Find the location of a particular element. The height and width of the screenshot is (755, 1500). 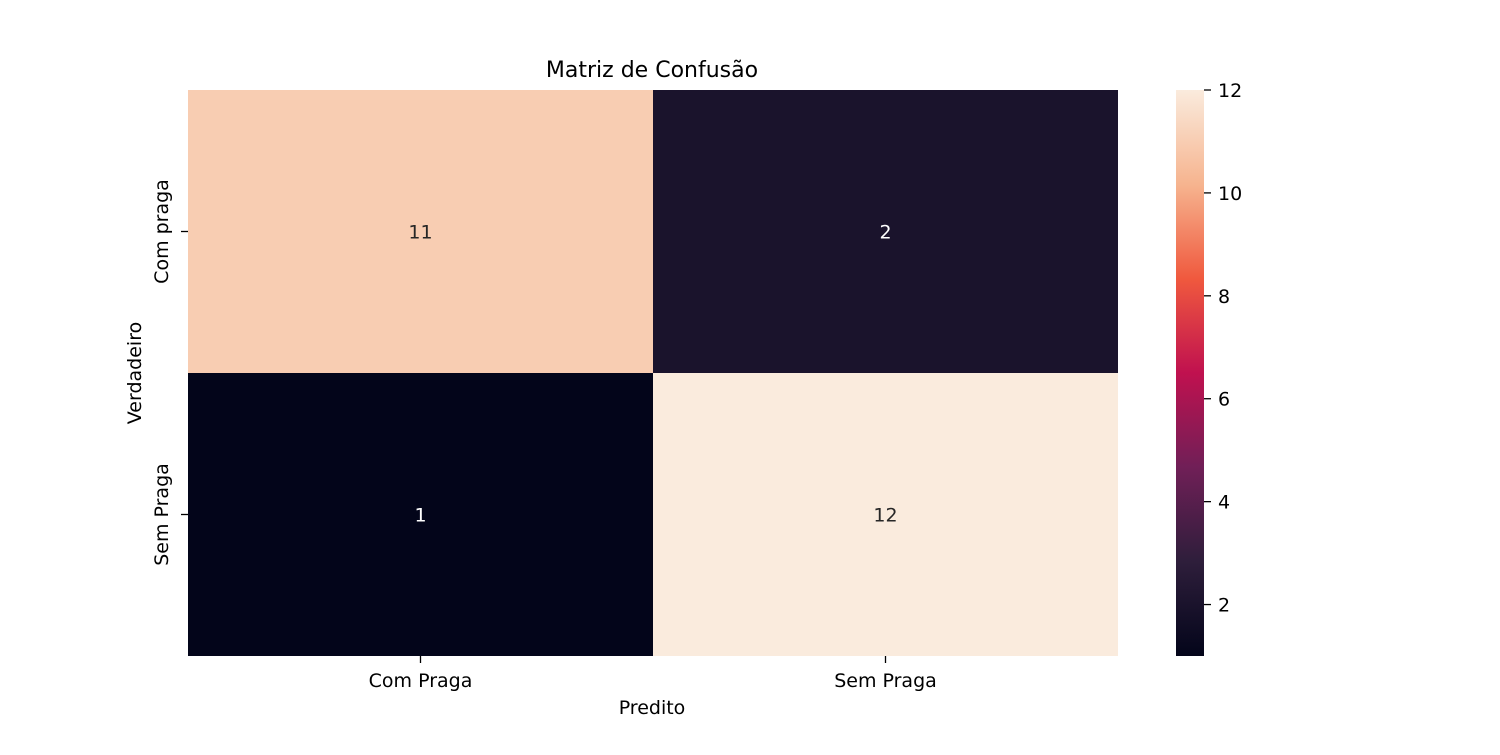

x-tick-label: Sem Praga is located at coordinates (885, 681).